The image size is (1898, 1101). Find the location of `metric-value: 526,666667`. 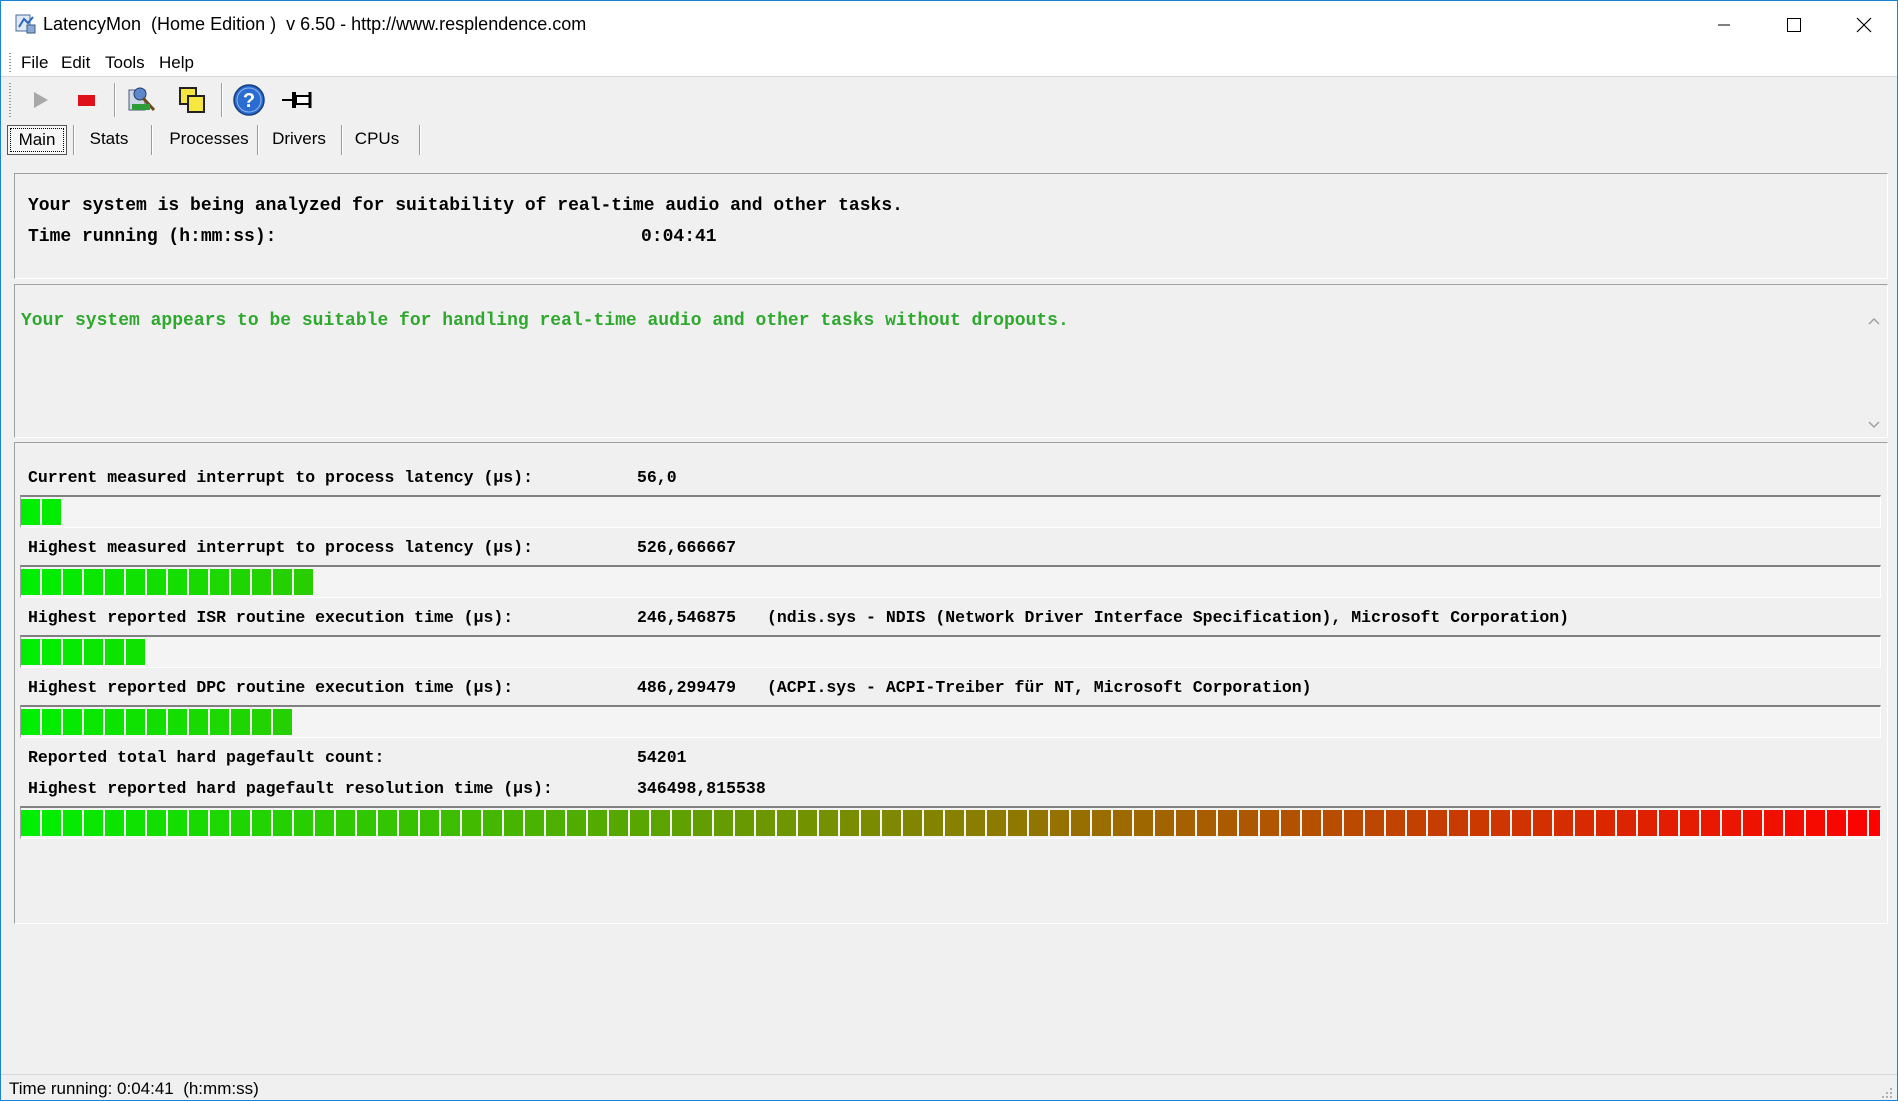

metric-value: 526,666667 is located at coordinates (687, 547).